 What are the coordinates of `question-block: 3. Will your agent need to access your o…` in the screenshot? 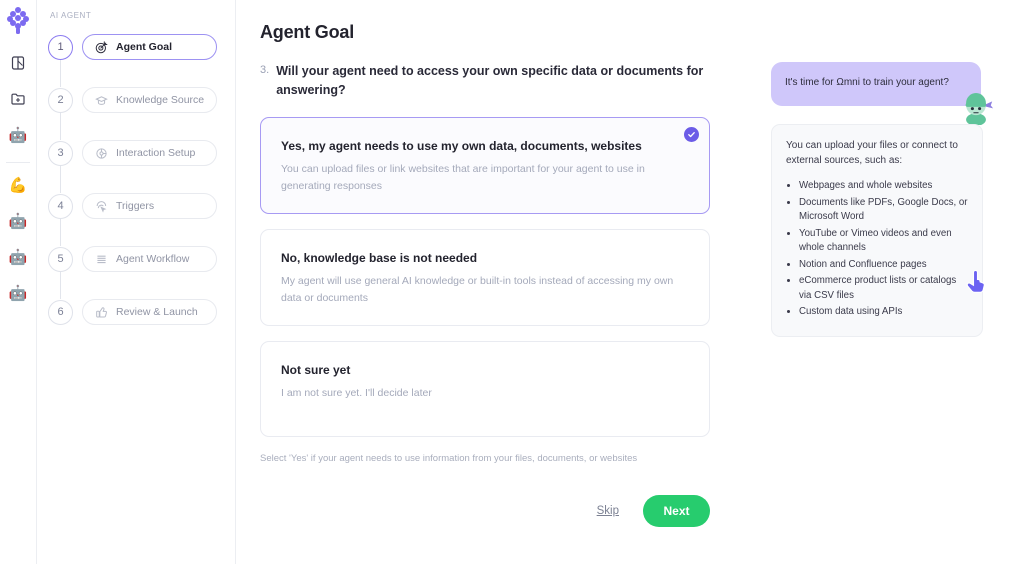 It's located at (484, 81).